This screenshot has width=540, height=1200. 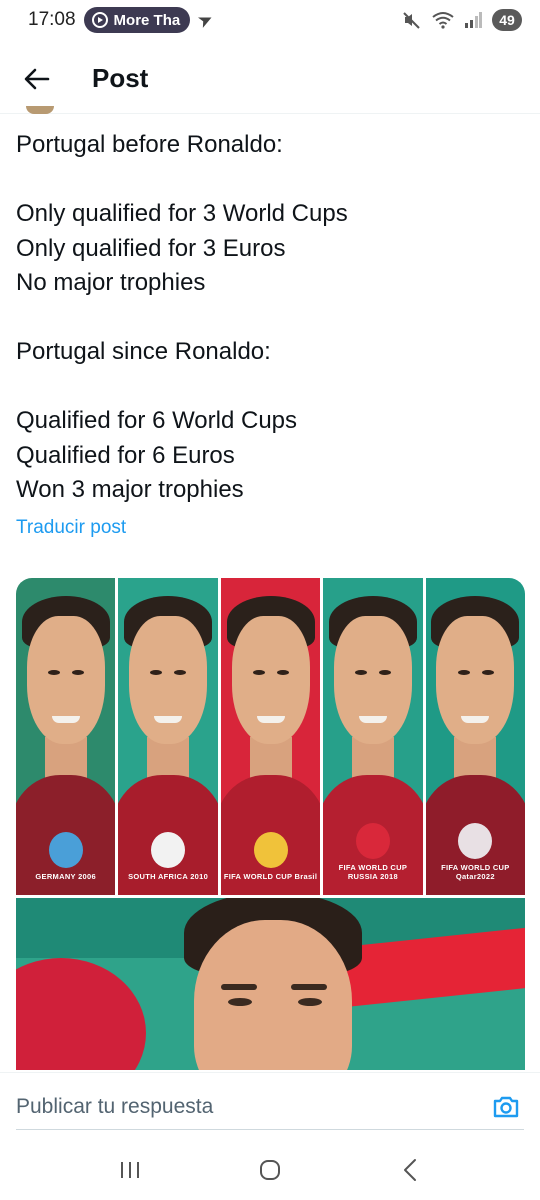 I want to click on telegram-icon: ➤, so click(x=205, y=19).